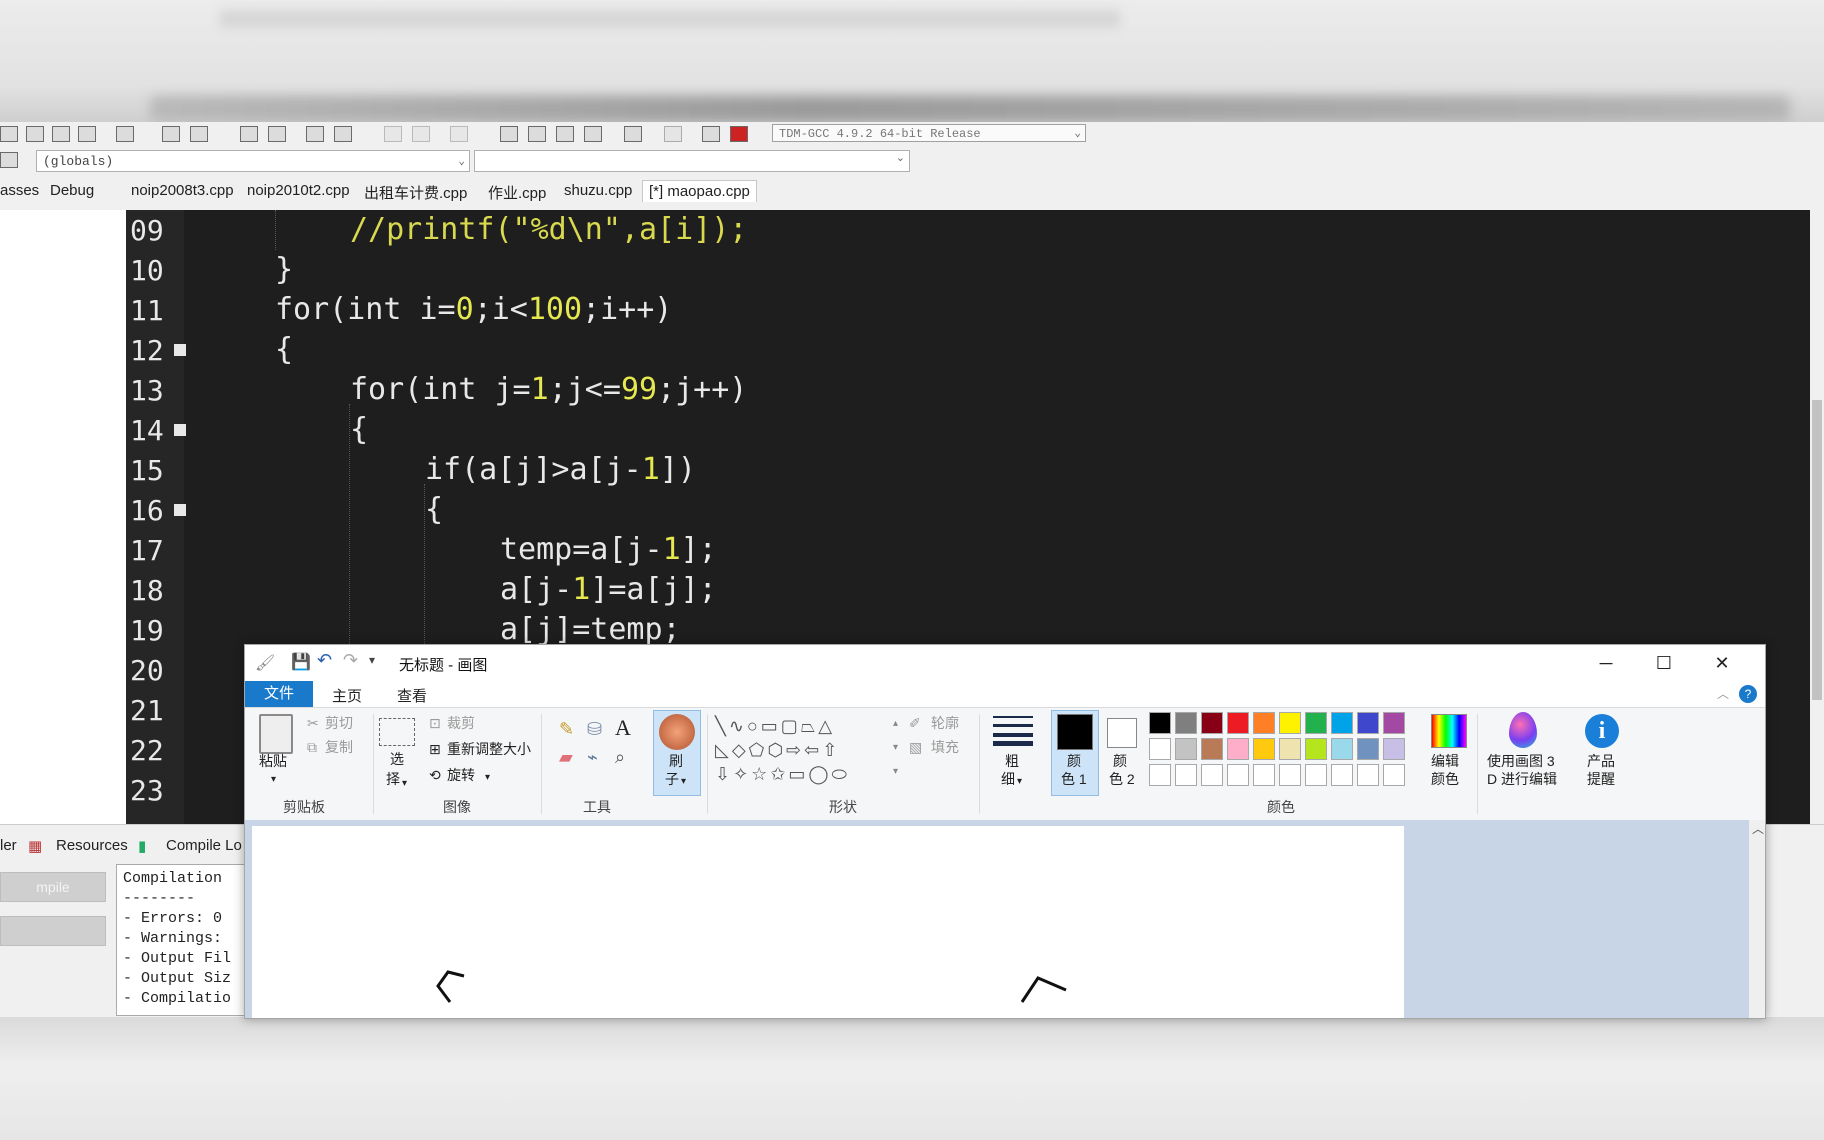 The width and height of the screenshot is (1824, 1140). I want to click on rebuild-icon, so click(593, 134).